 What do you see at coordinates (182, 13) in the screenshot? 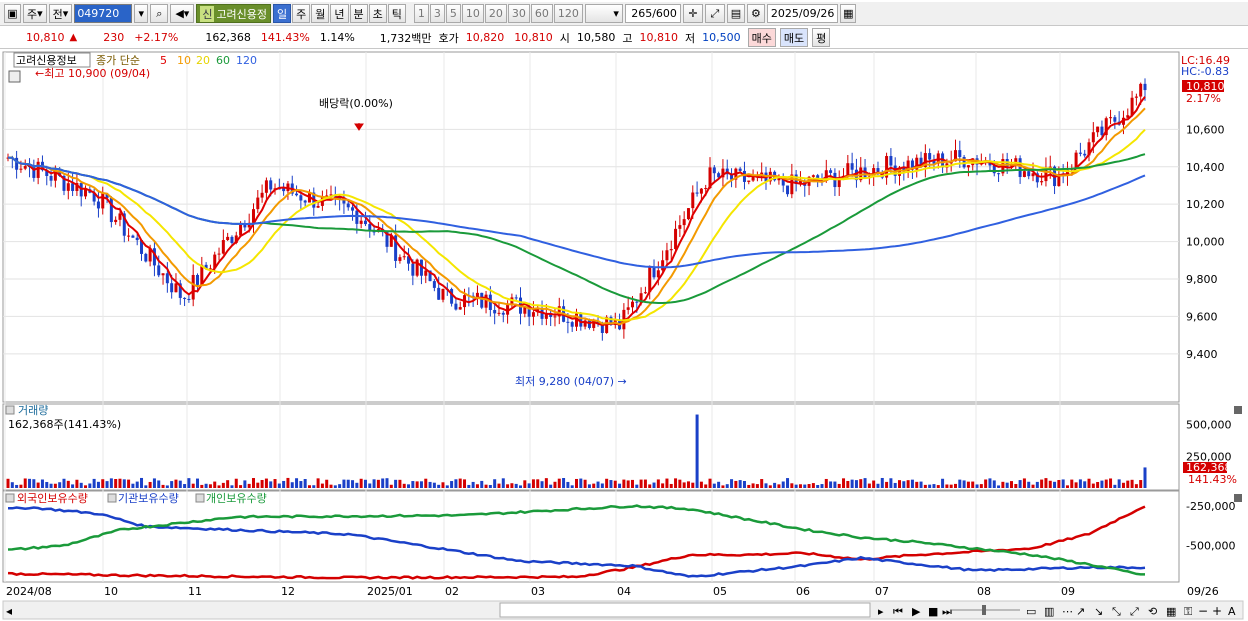
I see `speaker-icon: ◀▾` at bounding box center [182, 13].